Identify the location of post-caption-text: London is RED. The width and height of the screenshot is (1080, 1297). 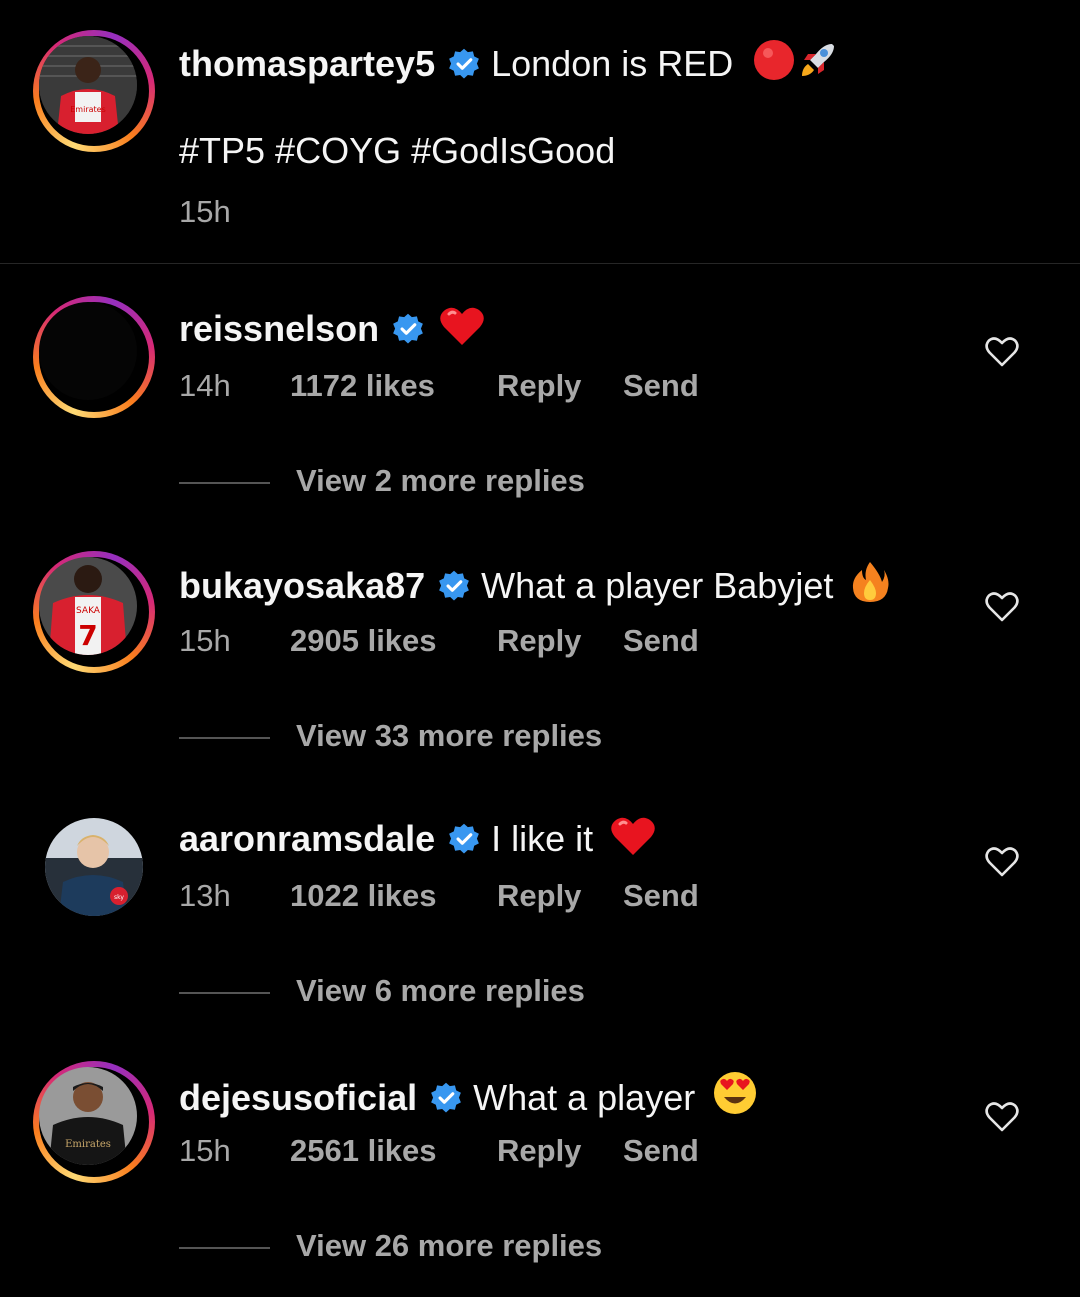
(612, 63).